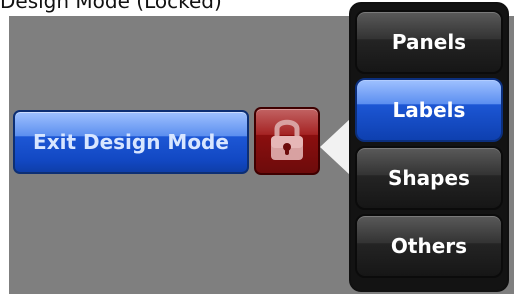 This screenshot has height=294, width=514. I want to click on exit-design-mode-label: Exit Design Mode, so click(131, 142).